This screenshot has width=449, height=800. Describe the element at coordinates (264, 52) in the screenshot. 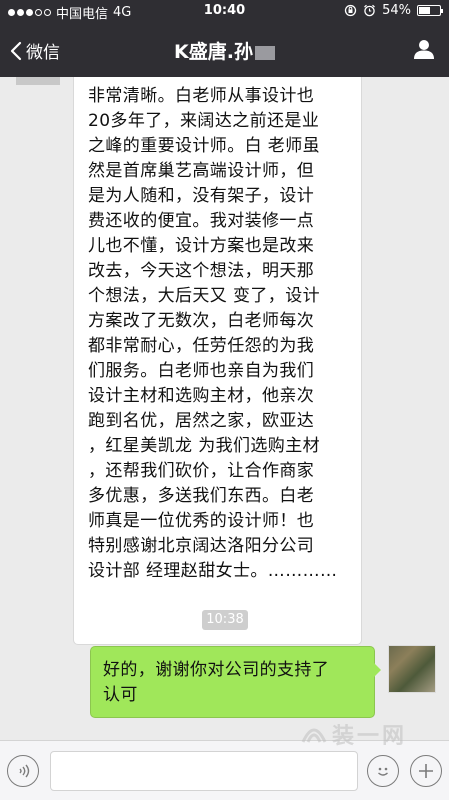

I see `redacted-block` at that location.